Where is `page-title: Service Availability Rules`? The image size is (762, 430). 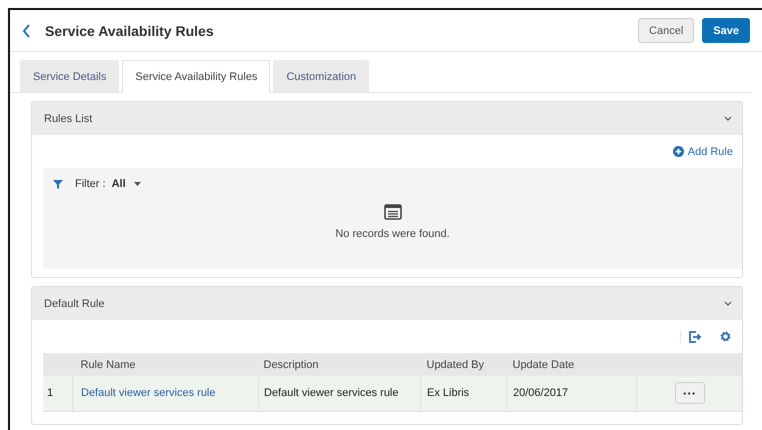
page-title: Service Availability Rules is located at coordinates (129, 30).